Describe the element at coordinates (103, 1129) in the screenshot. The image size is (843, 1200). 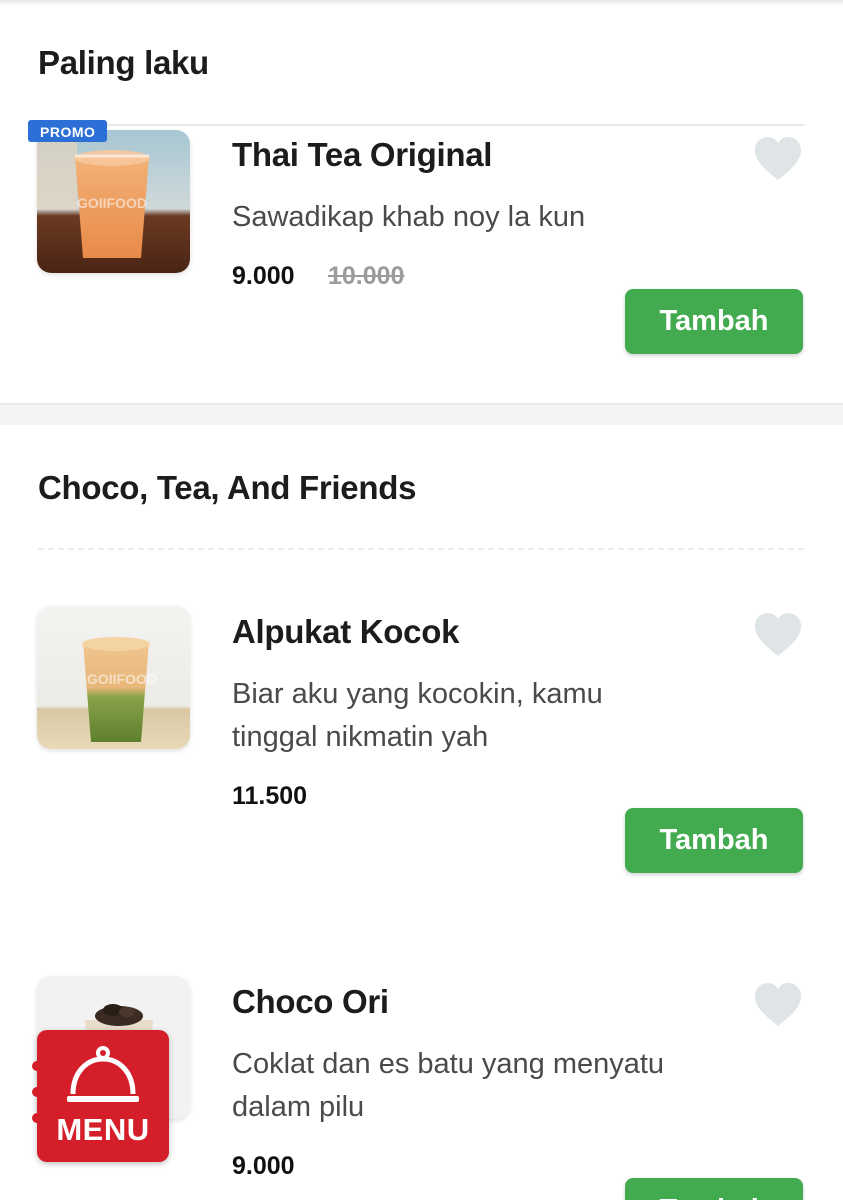
I see `menu-button-label: MENU` at that location.